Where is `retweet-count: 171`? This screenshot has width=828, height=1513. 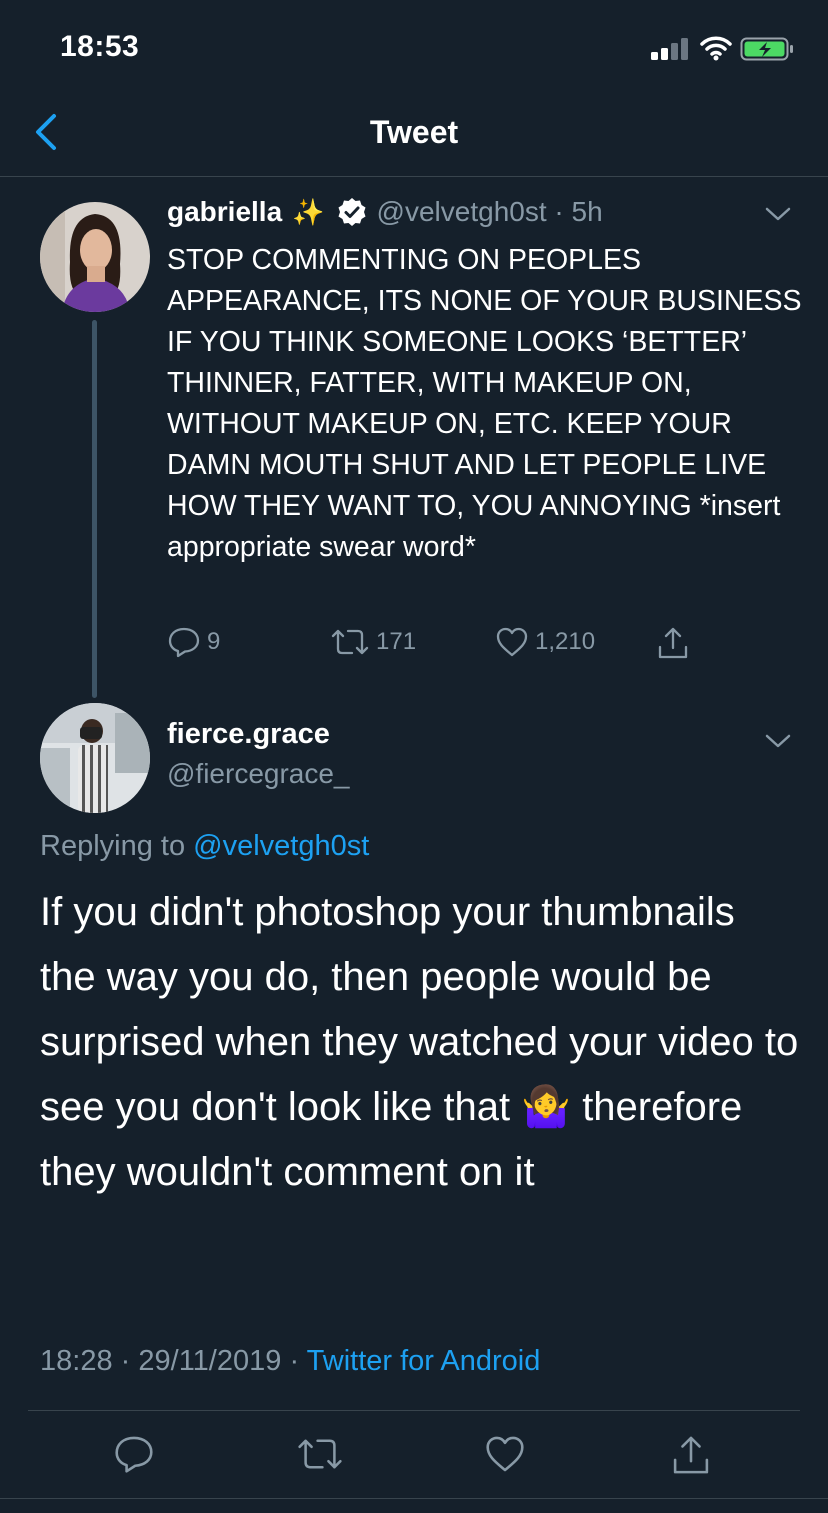 retweet-count: 171 is located at coordinates (396, 641).